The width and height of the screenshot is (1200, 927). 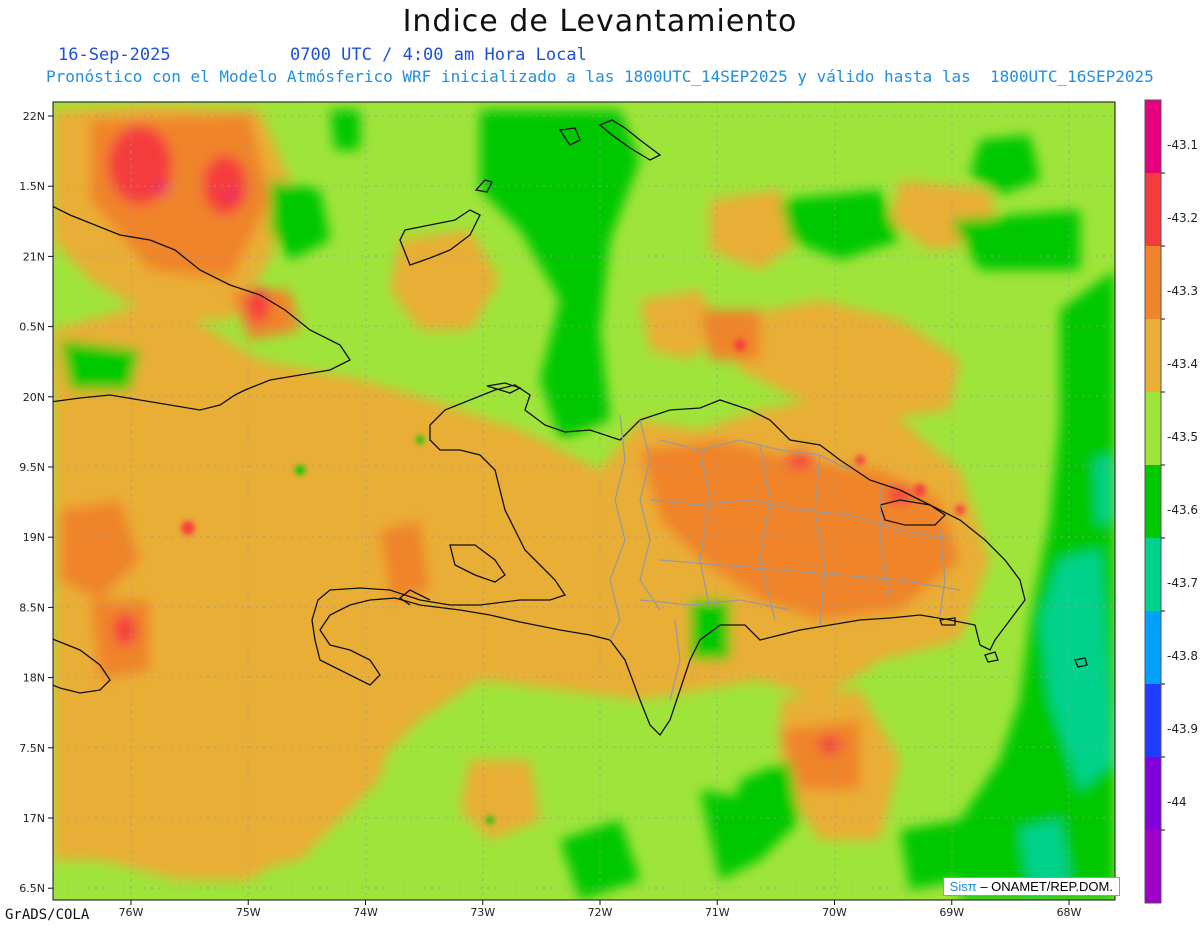 What do you see at coordinates (1044, 886) in the screenshot?
I see `credit-org: – ONAMET/REP.DOM.` at bounding box center [1044, 886].